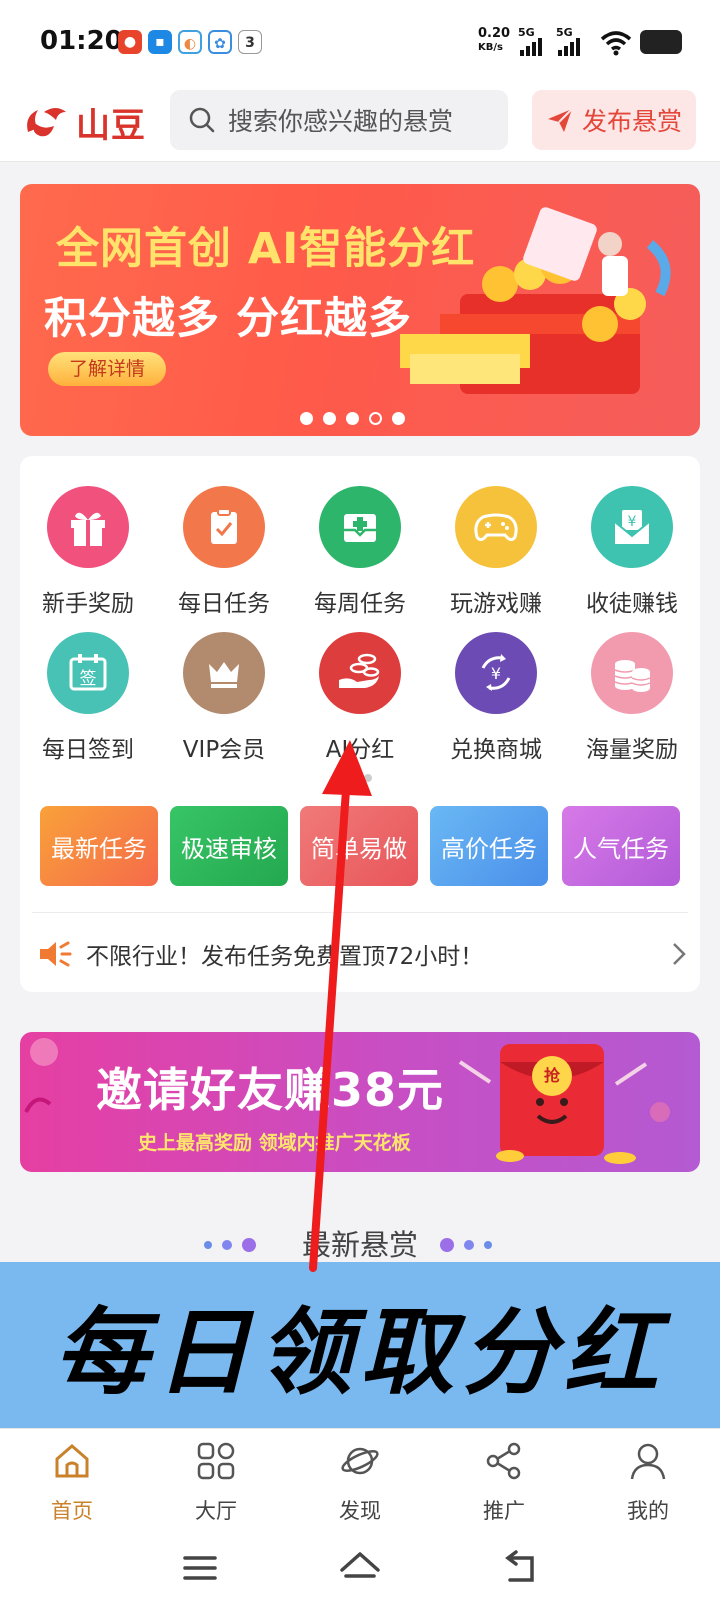 Image resolution: width=720 pixels, height=1608 pixels. What do you see at coordinates (190, 42) in the screenshot?
I see `browser-notification-icon: ◐` at bounding box center [190, 42].